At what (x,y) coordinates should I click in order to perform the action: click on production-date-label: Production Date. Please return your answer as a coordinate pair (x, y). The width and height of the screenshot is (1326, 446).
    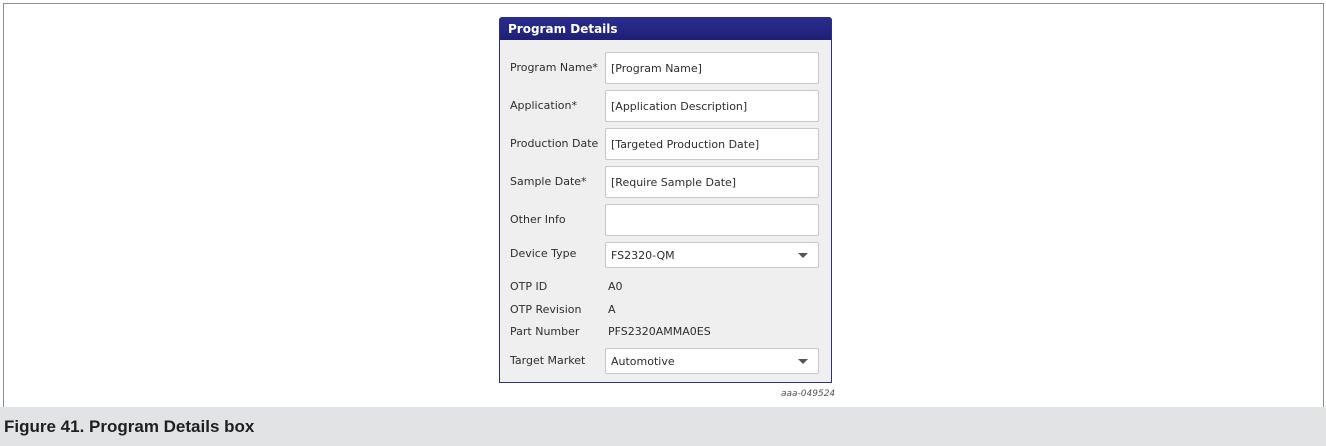
    Looking at the image, I should click on (554, 143).